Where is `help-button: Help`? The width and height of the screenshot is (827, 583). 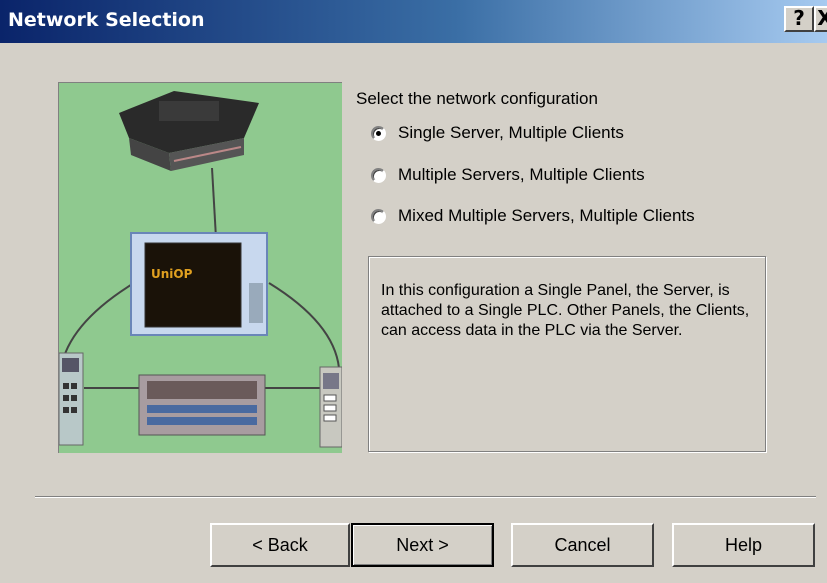
help-button: Help is located at coordinates (743, 545).